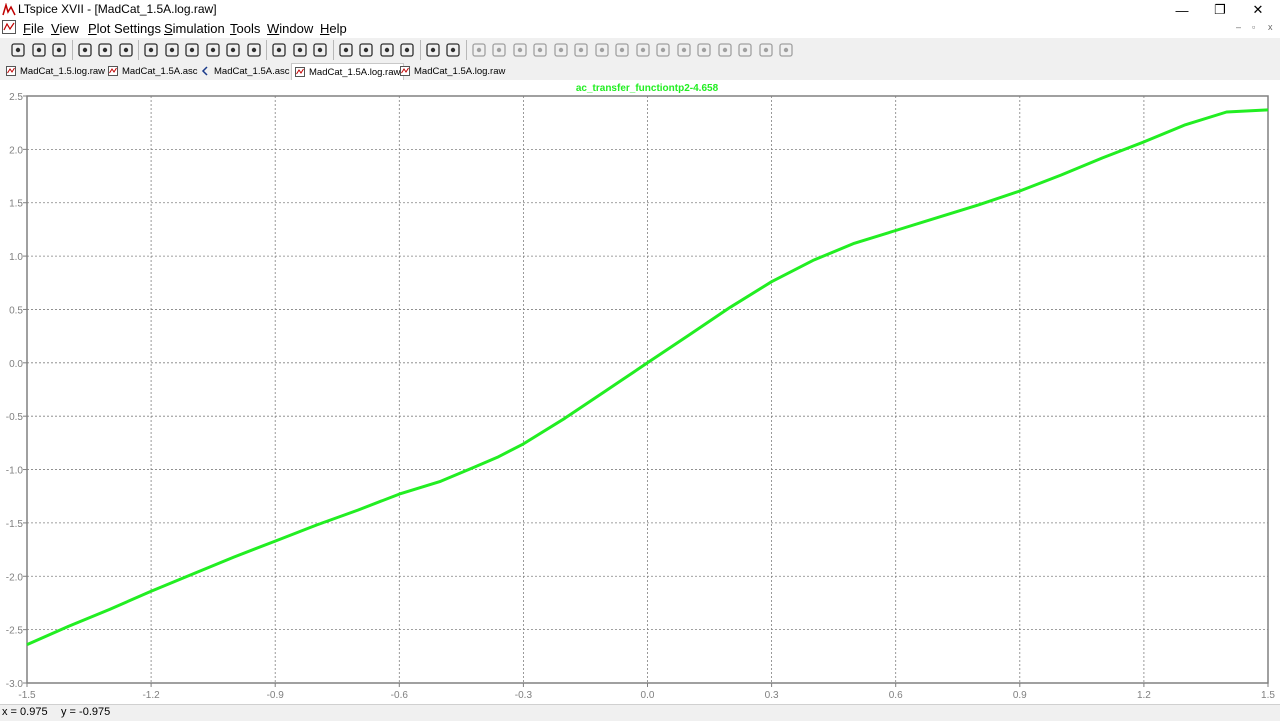  What do you see at coordinates (622, 50) in the screenshot?
I see `component-icon` at bounding box center [622, 50].